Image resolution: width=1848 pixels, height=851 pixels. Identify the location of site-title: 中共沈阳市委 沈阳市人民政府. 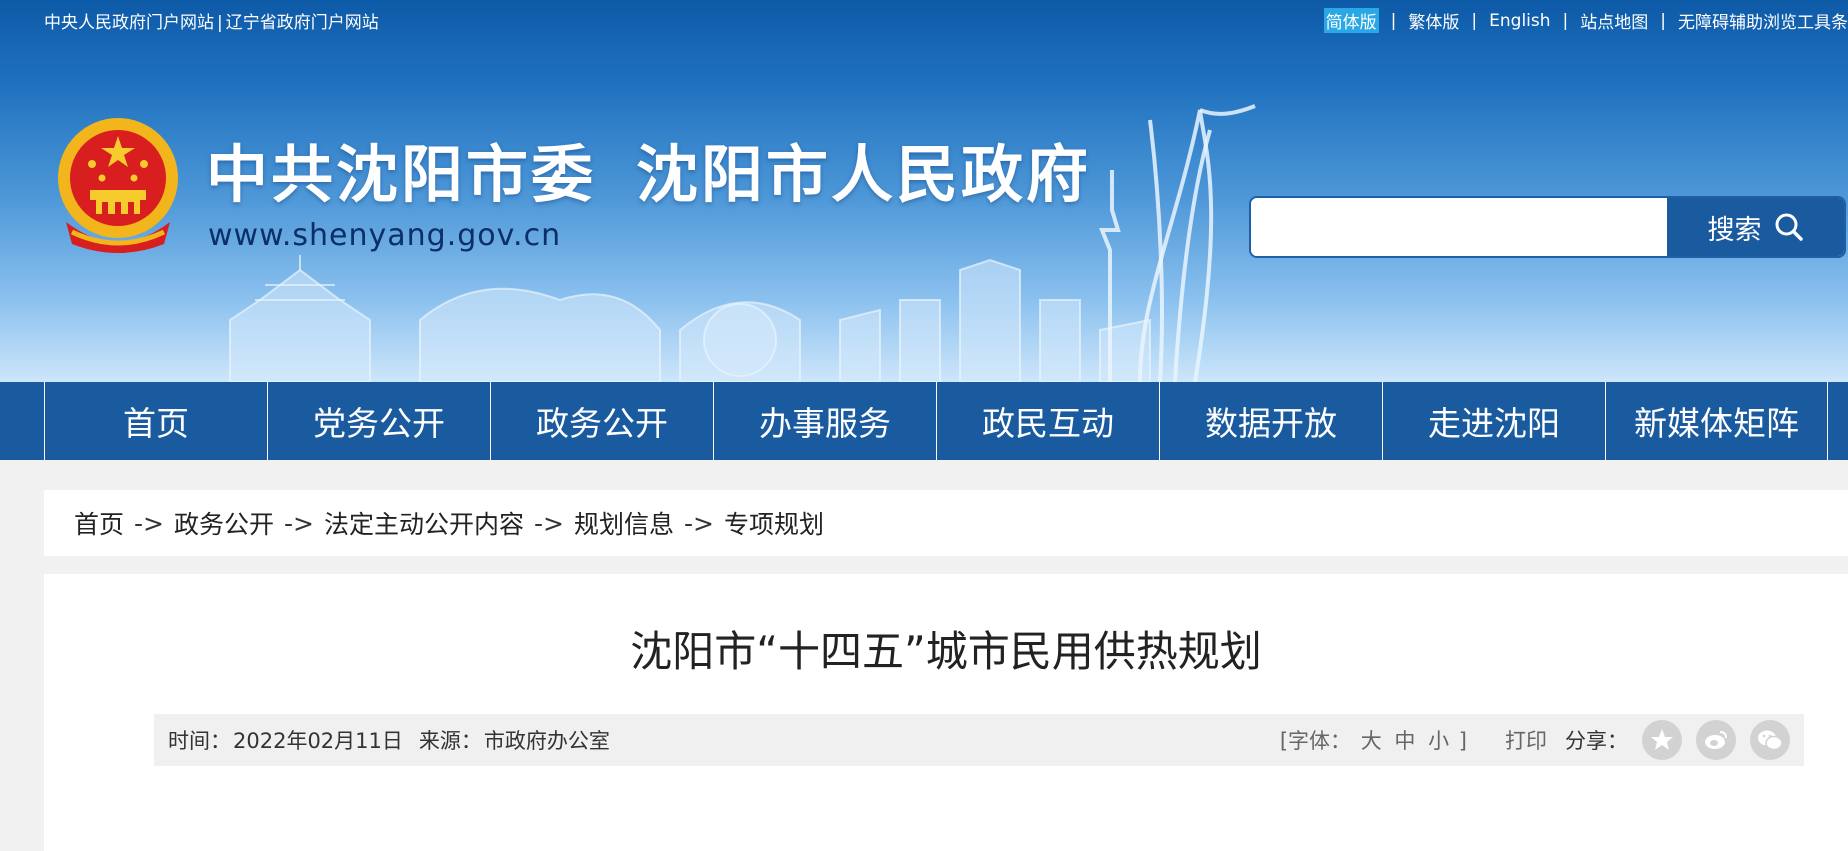
(648, 169).